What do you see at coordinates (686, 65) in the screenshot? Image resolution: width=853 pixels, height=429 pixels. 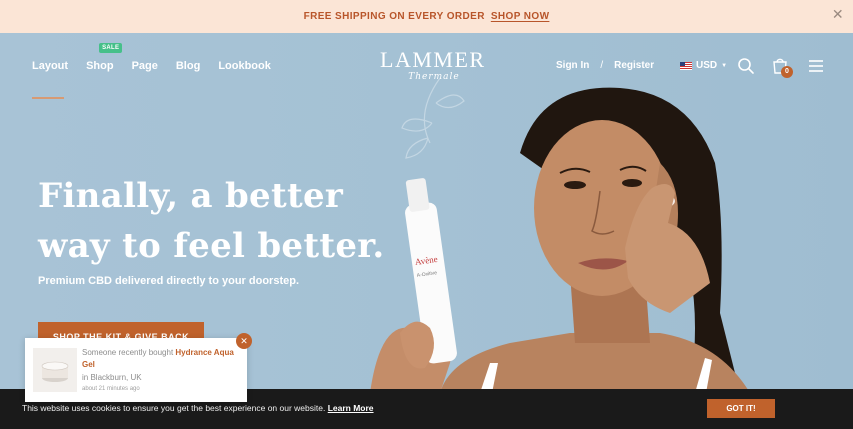 I see `us-flag-icon` at bounding box center [686, 65].